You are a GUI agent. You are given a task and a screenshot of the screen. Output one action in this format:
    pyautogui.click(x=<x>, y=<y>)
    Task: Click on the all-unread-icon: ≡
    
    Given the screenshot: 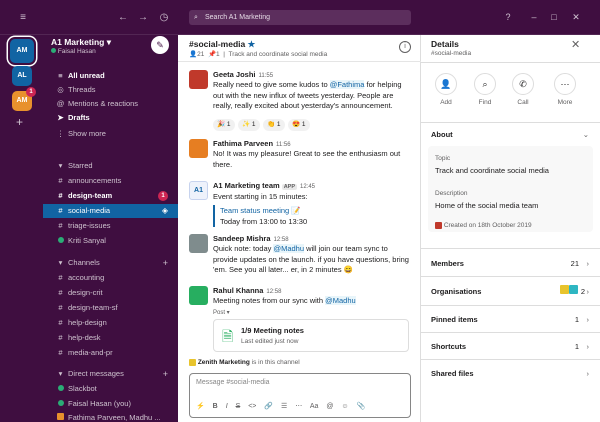 What is the action you would take?
    pyautogui.click(x=60, y=75)
    